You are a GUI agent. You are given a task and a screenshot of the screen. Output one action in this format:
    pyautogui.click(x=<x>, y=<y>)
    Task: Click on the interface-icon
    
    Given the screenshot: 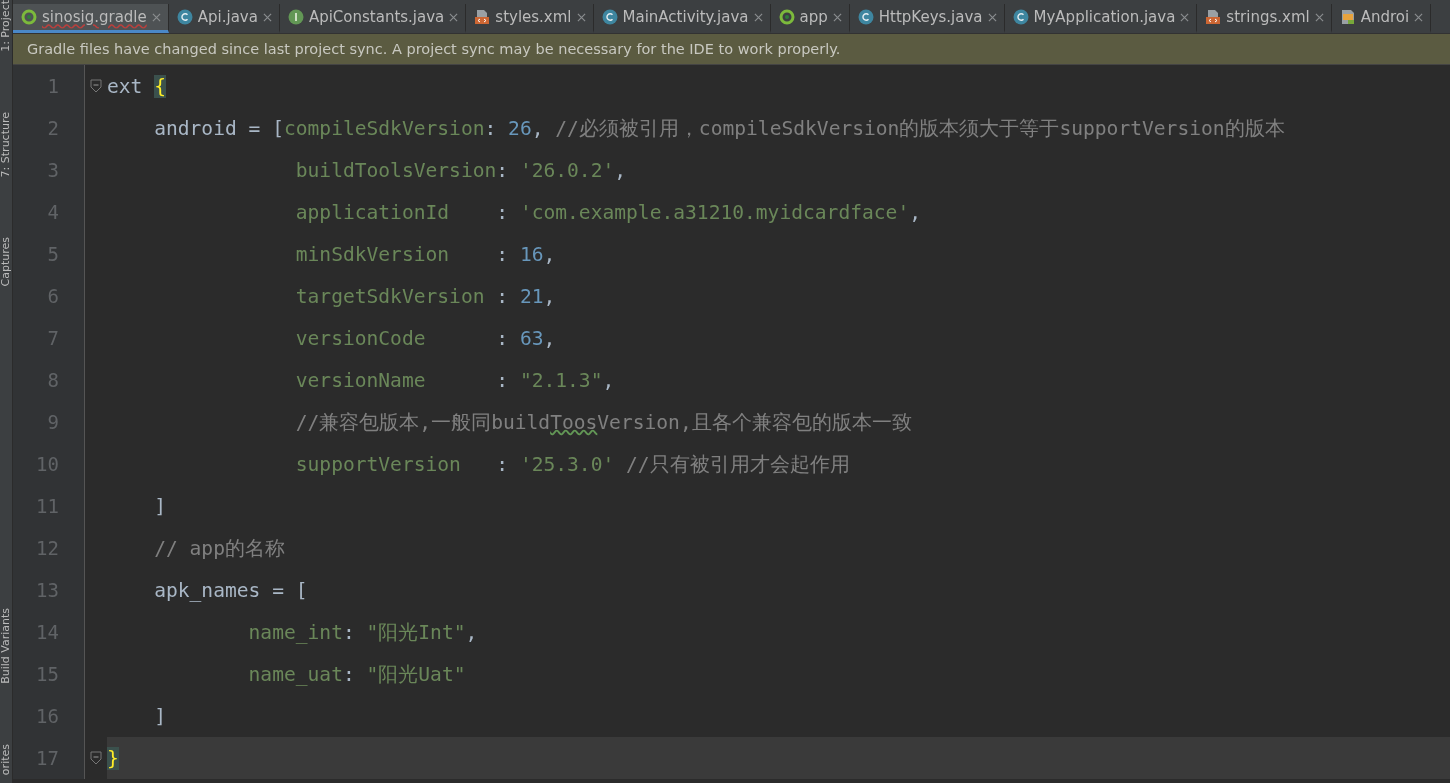 What is the action you would take?
    pyautogui.click(x=295, y=17)
    